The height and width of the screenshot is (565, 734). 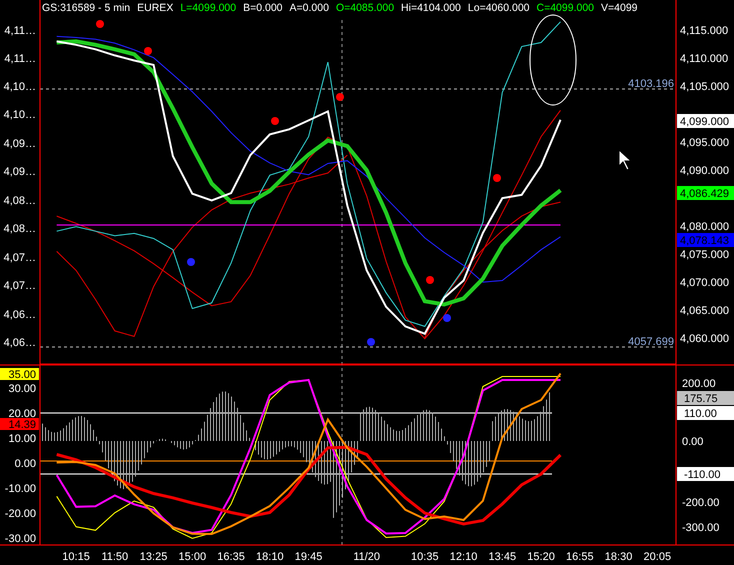 I want to click on price-badge-label: 4,086.429, so click(x=704, y=194).